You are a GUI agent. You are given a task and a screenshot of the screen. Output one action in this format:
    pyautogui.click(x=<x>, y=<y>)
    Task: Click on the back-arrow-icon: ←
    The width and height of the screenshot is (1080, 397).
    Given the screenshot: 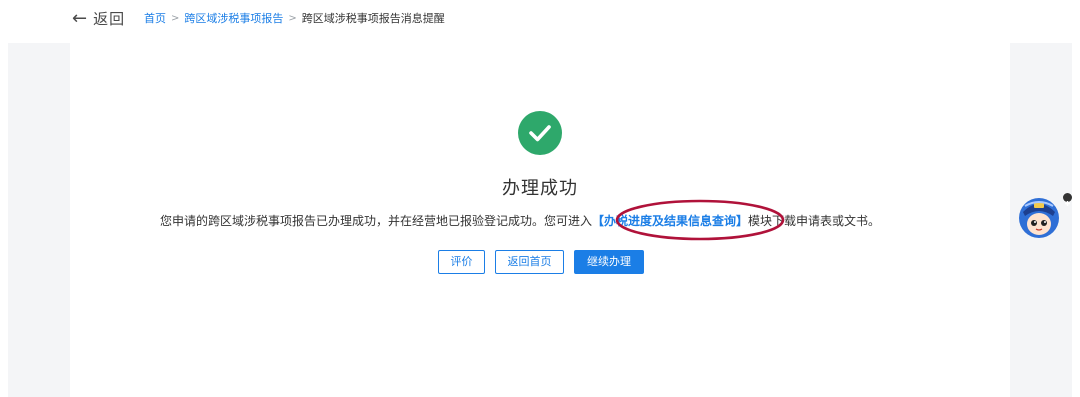 What is the action you would take?
    pyautogui.click(x=80, y=18)
    